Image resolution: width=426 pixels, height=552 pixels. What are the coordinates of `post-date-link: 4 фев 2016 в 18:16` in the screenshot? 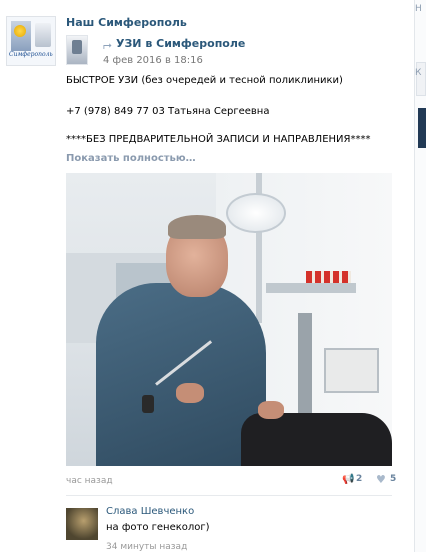 It's located at (153, 60).